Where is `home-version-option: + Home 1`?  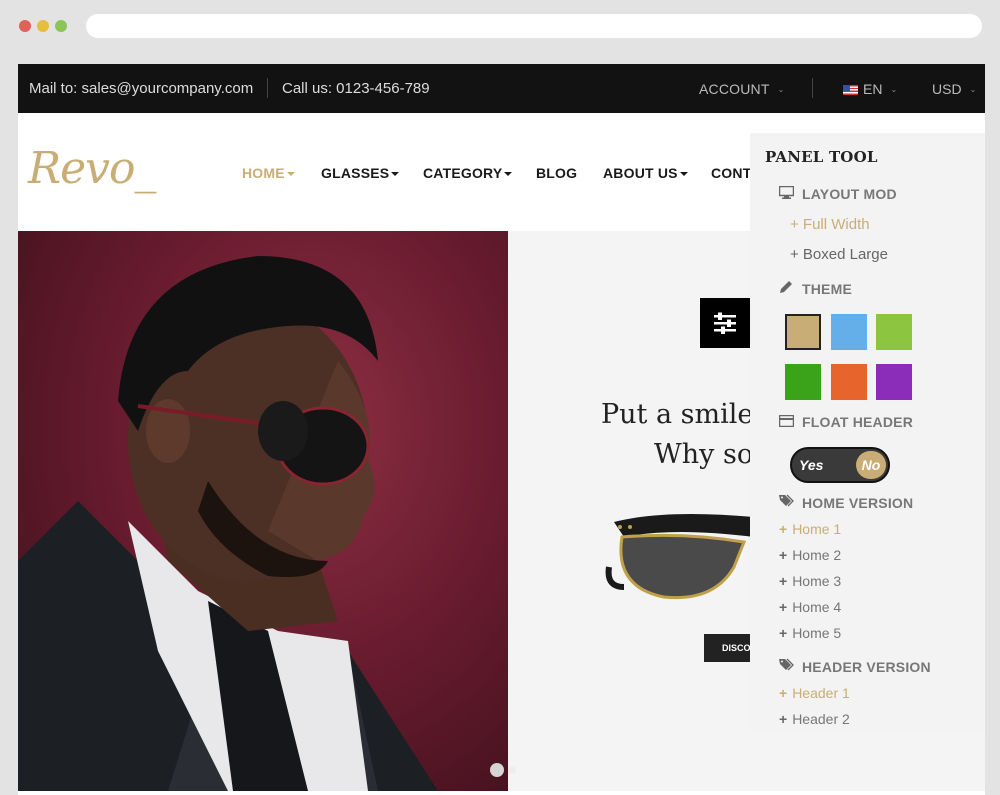 home-version-option: + Home 1 is located at coordinates (810, 529).